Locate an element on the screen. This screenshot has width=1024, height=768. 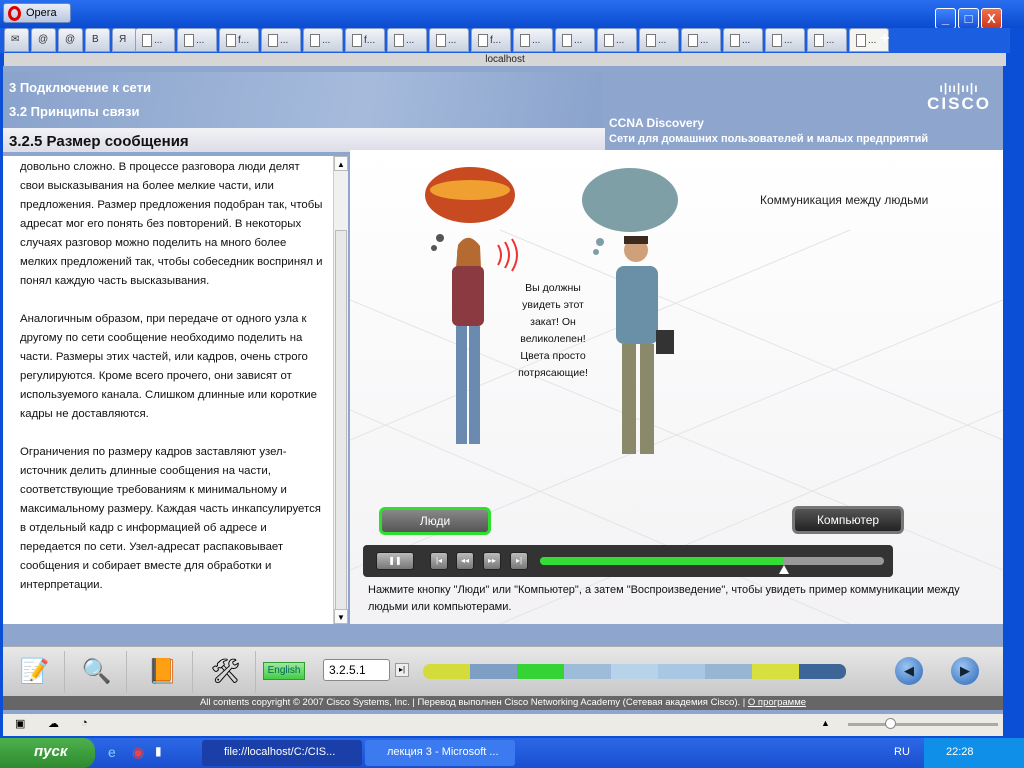
language-button: English is located at coordinates (284, 671).